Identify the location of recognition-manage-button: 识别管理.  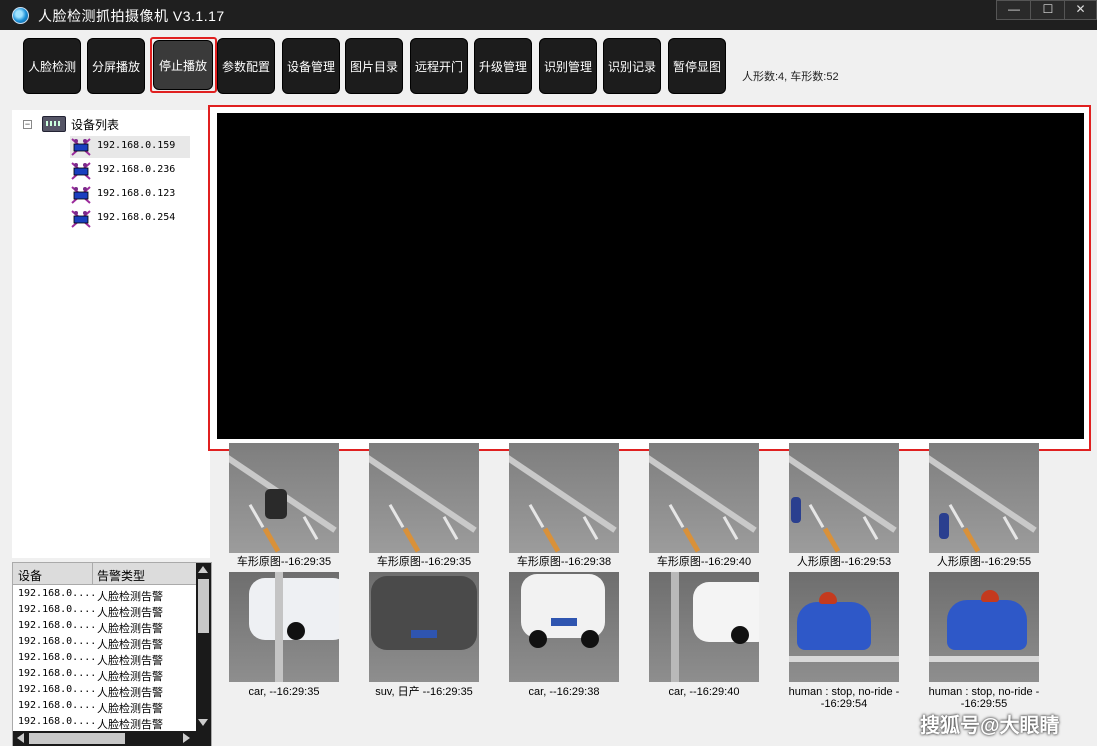
(568, 66).